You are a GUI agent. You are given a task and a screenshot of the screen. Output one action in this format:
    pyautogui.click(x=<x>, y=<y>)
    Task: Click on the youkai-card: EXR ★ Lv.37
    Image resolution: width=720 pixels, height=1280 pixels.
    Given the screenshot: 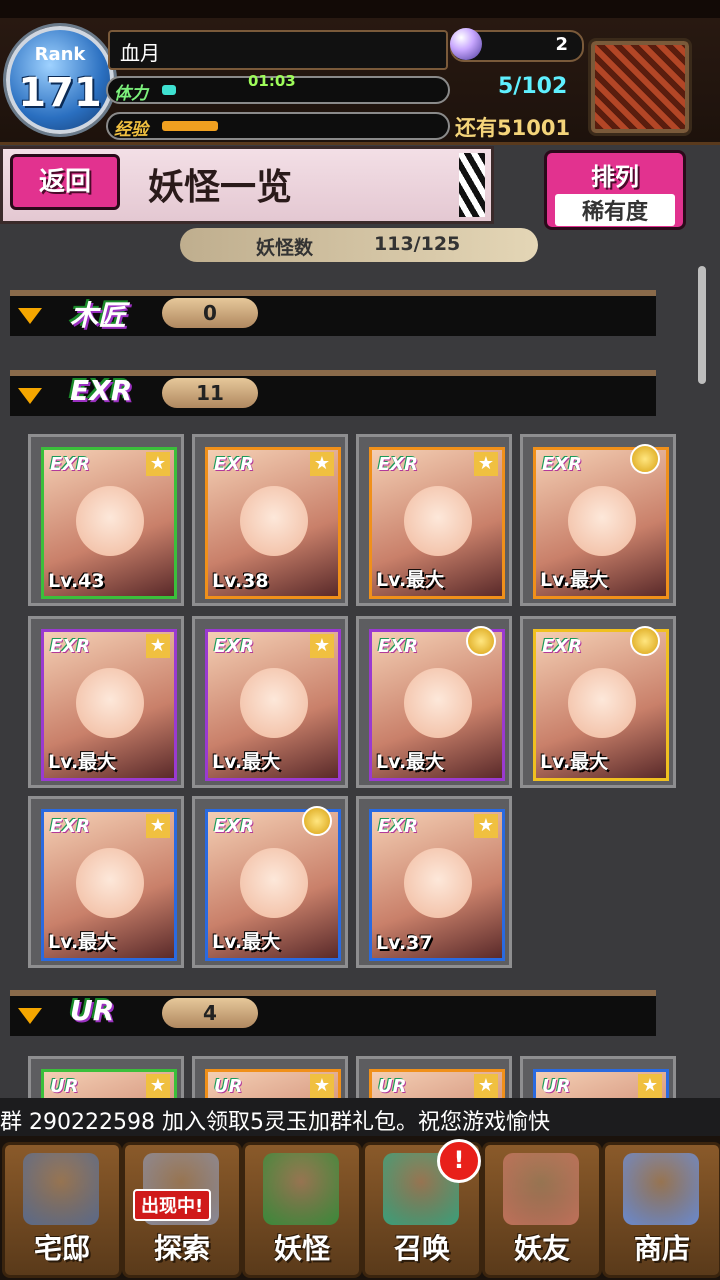 What is the action you would take?
    pyautogui.click(x=434, y=882)
    